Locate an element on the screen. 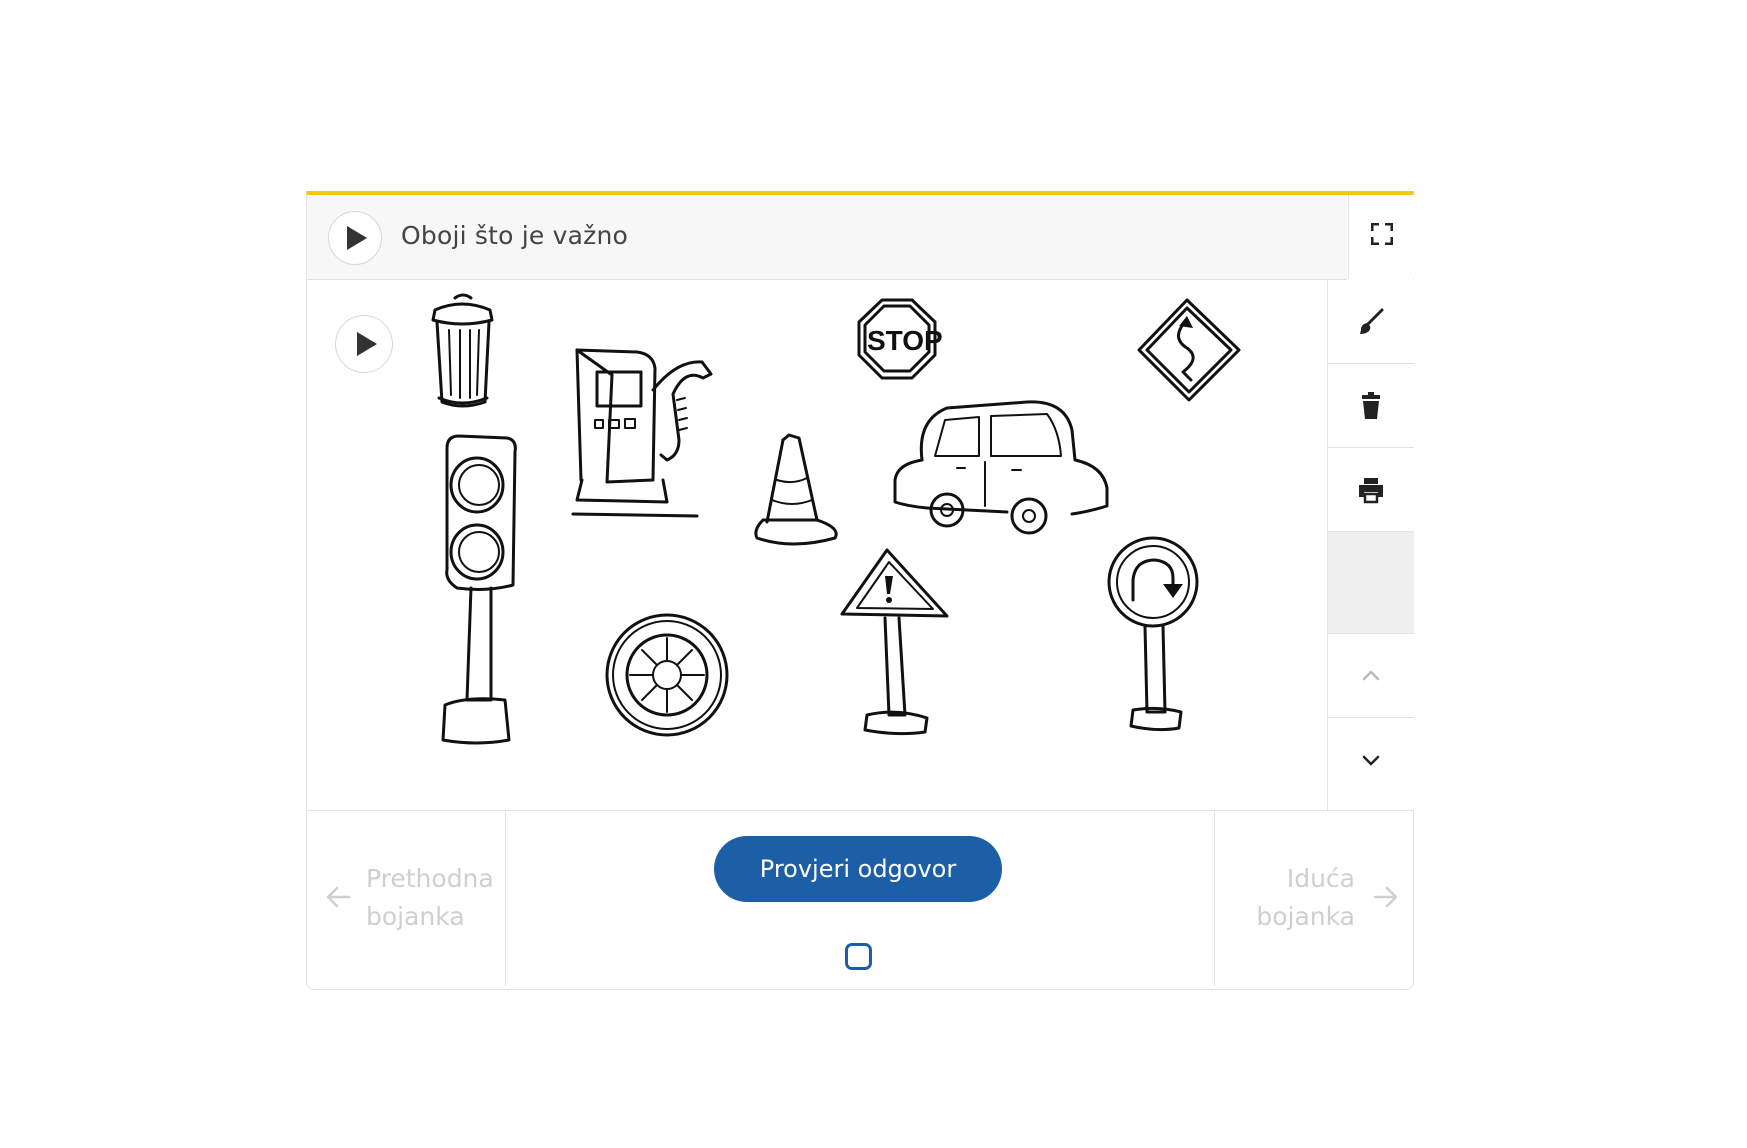 Image resolution: width=1747 pixels, height=1148 pixels. scroll-down-button is located at coordinates (1371, 764).